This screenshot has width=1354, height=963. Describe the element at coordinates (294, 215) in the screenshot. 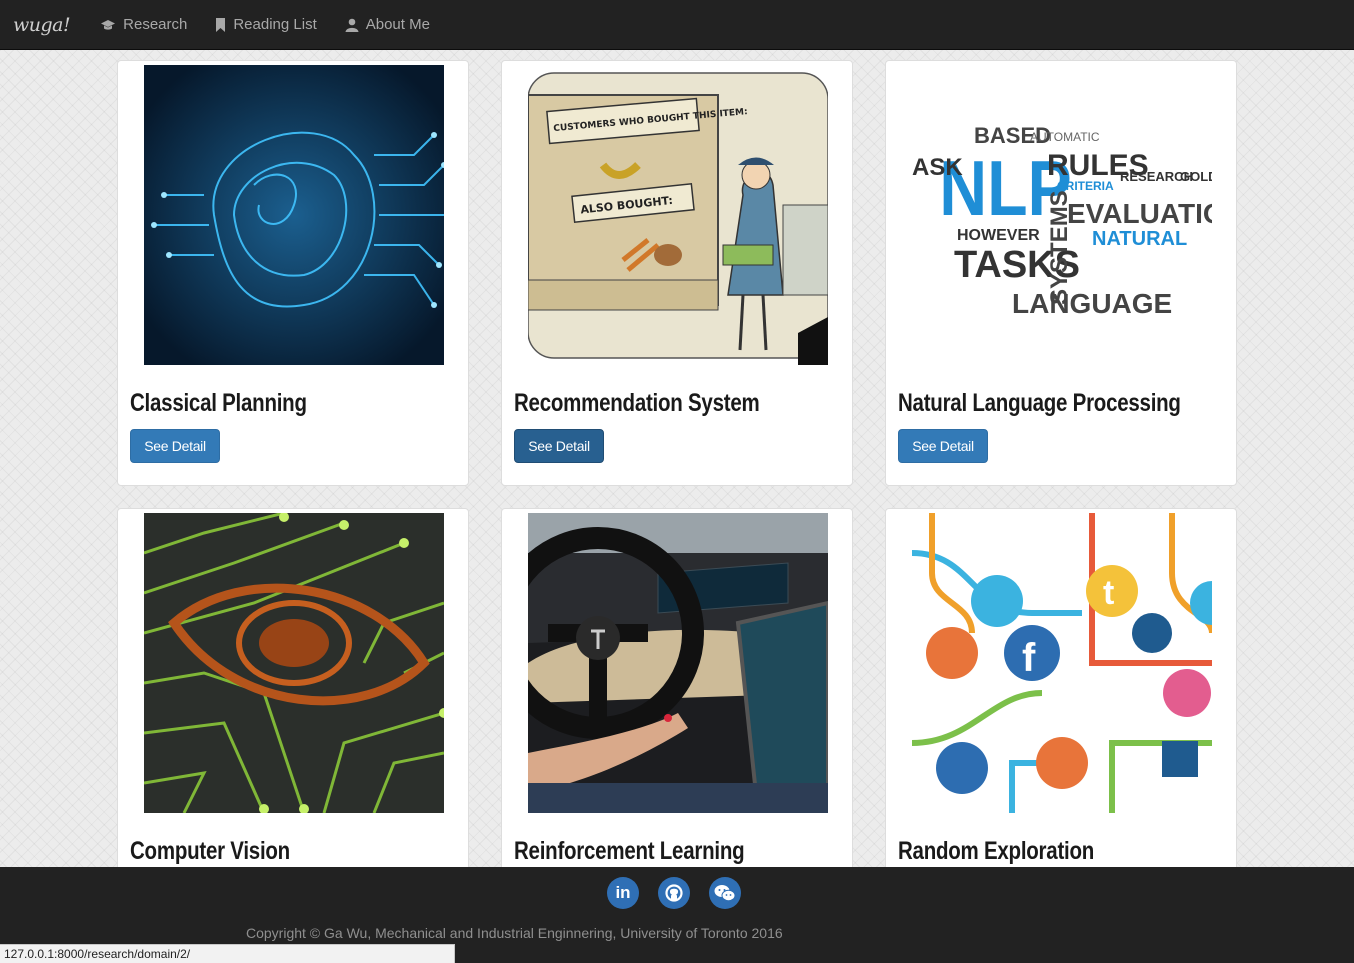

I see `brain-circuit-image` at that location.